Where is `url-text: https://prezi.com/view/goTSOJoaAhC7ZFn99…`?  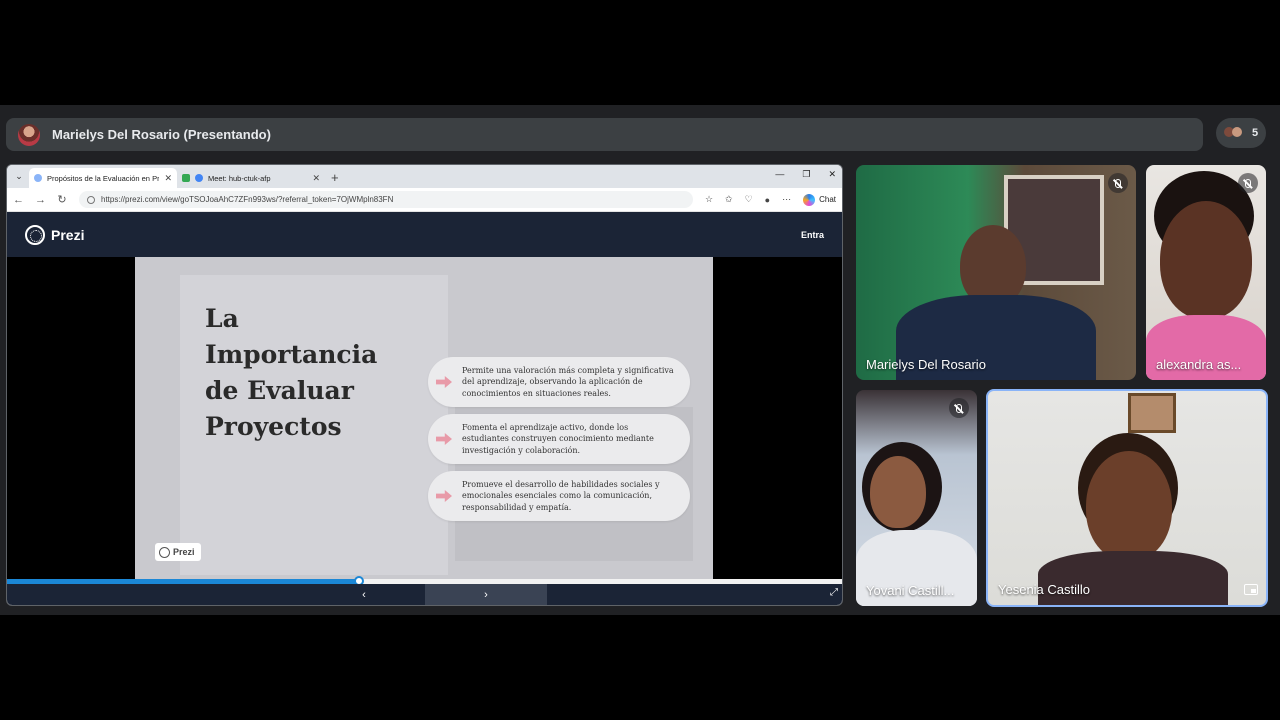 url-text: https://prezi.com/view/goTSOJoaAhC7ZFn99… is located at coordinates (247, 199).